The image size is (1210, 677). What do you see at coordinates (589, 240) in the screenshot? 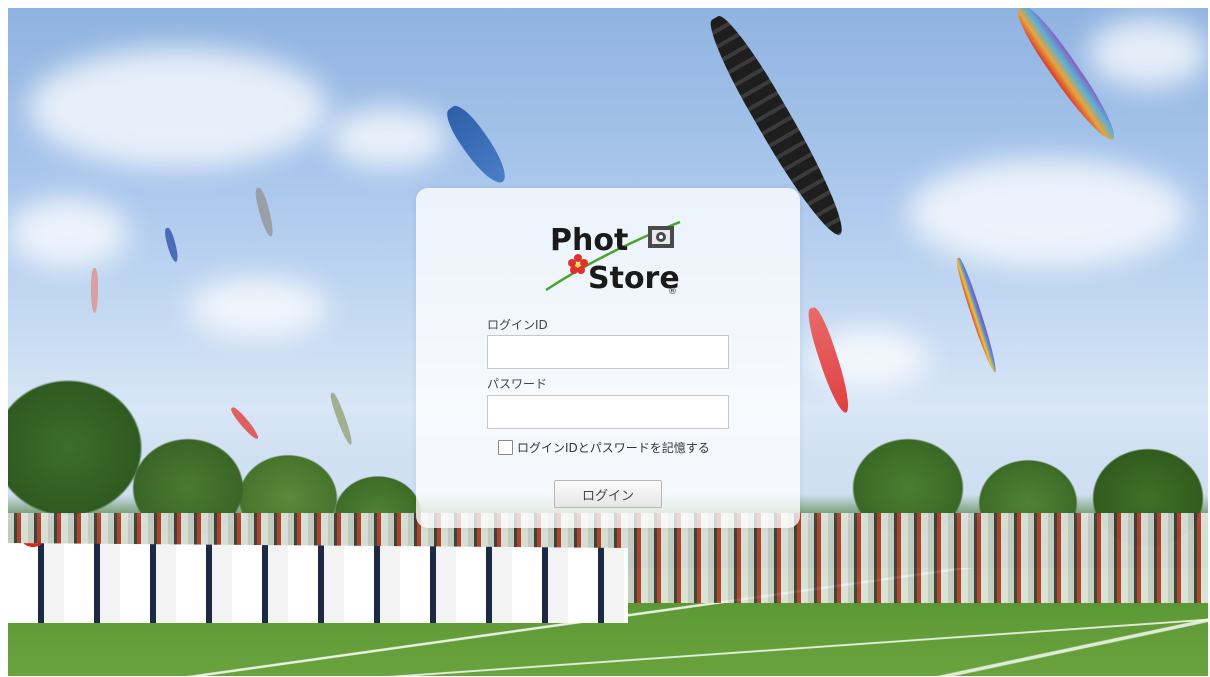
I see `svg-text: Phot` at bounding box center [589, 240].